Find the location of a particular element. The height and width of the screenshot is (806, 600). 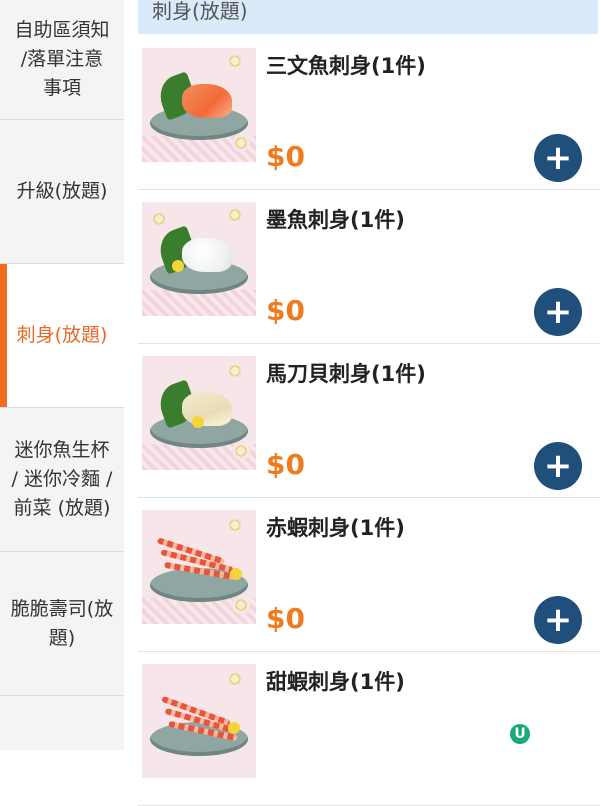

section-title: 刺身(放題) is located at coordinates (200, 11).